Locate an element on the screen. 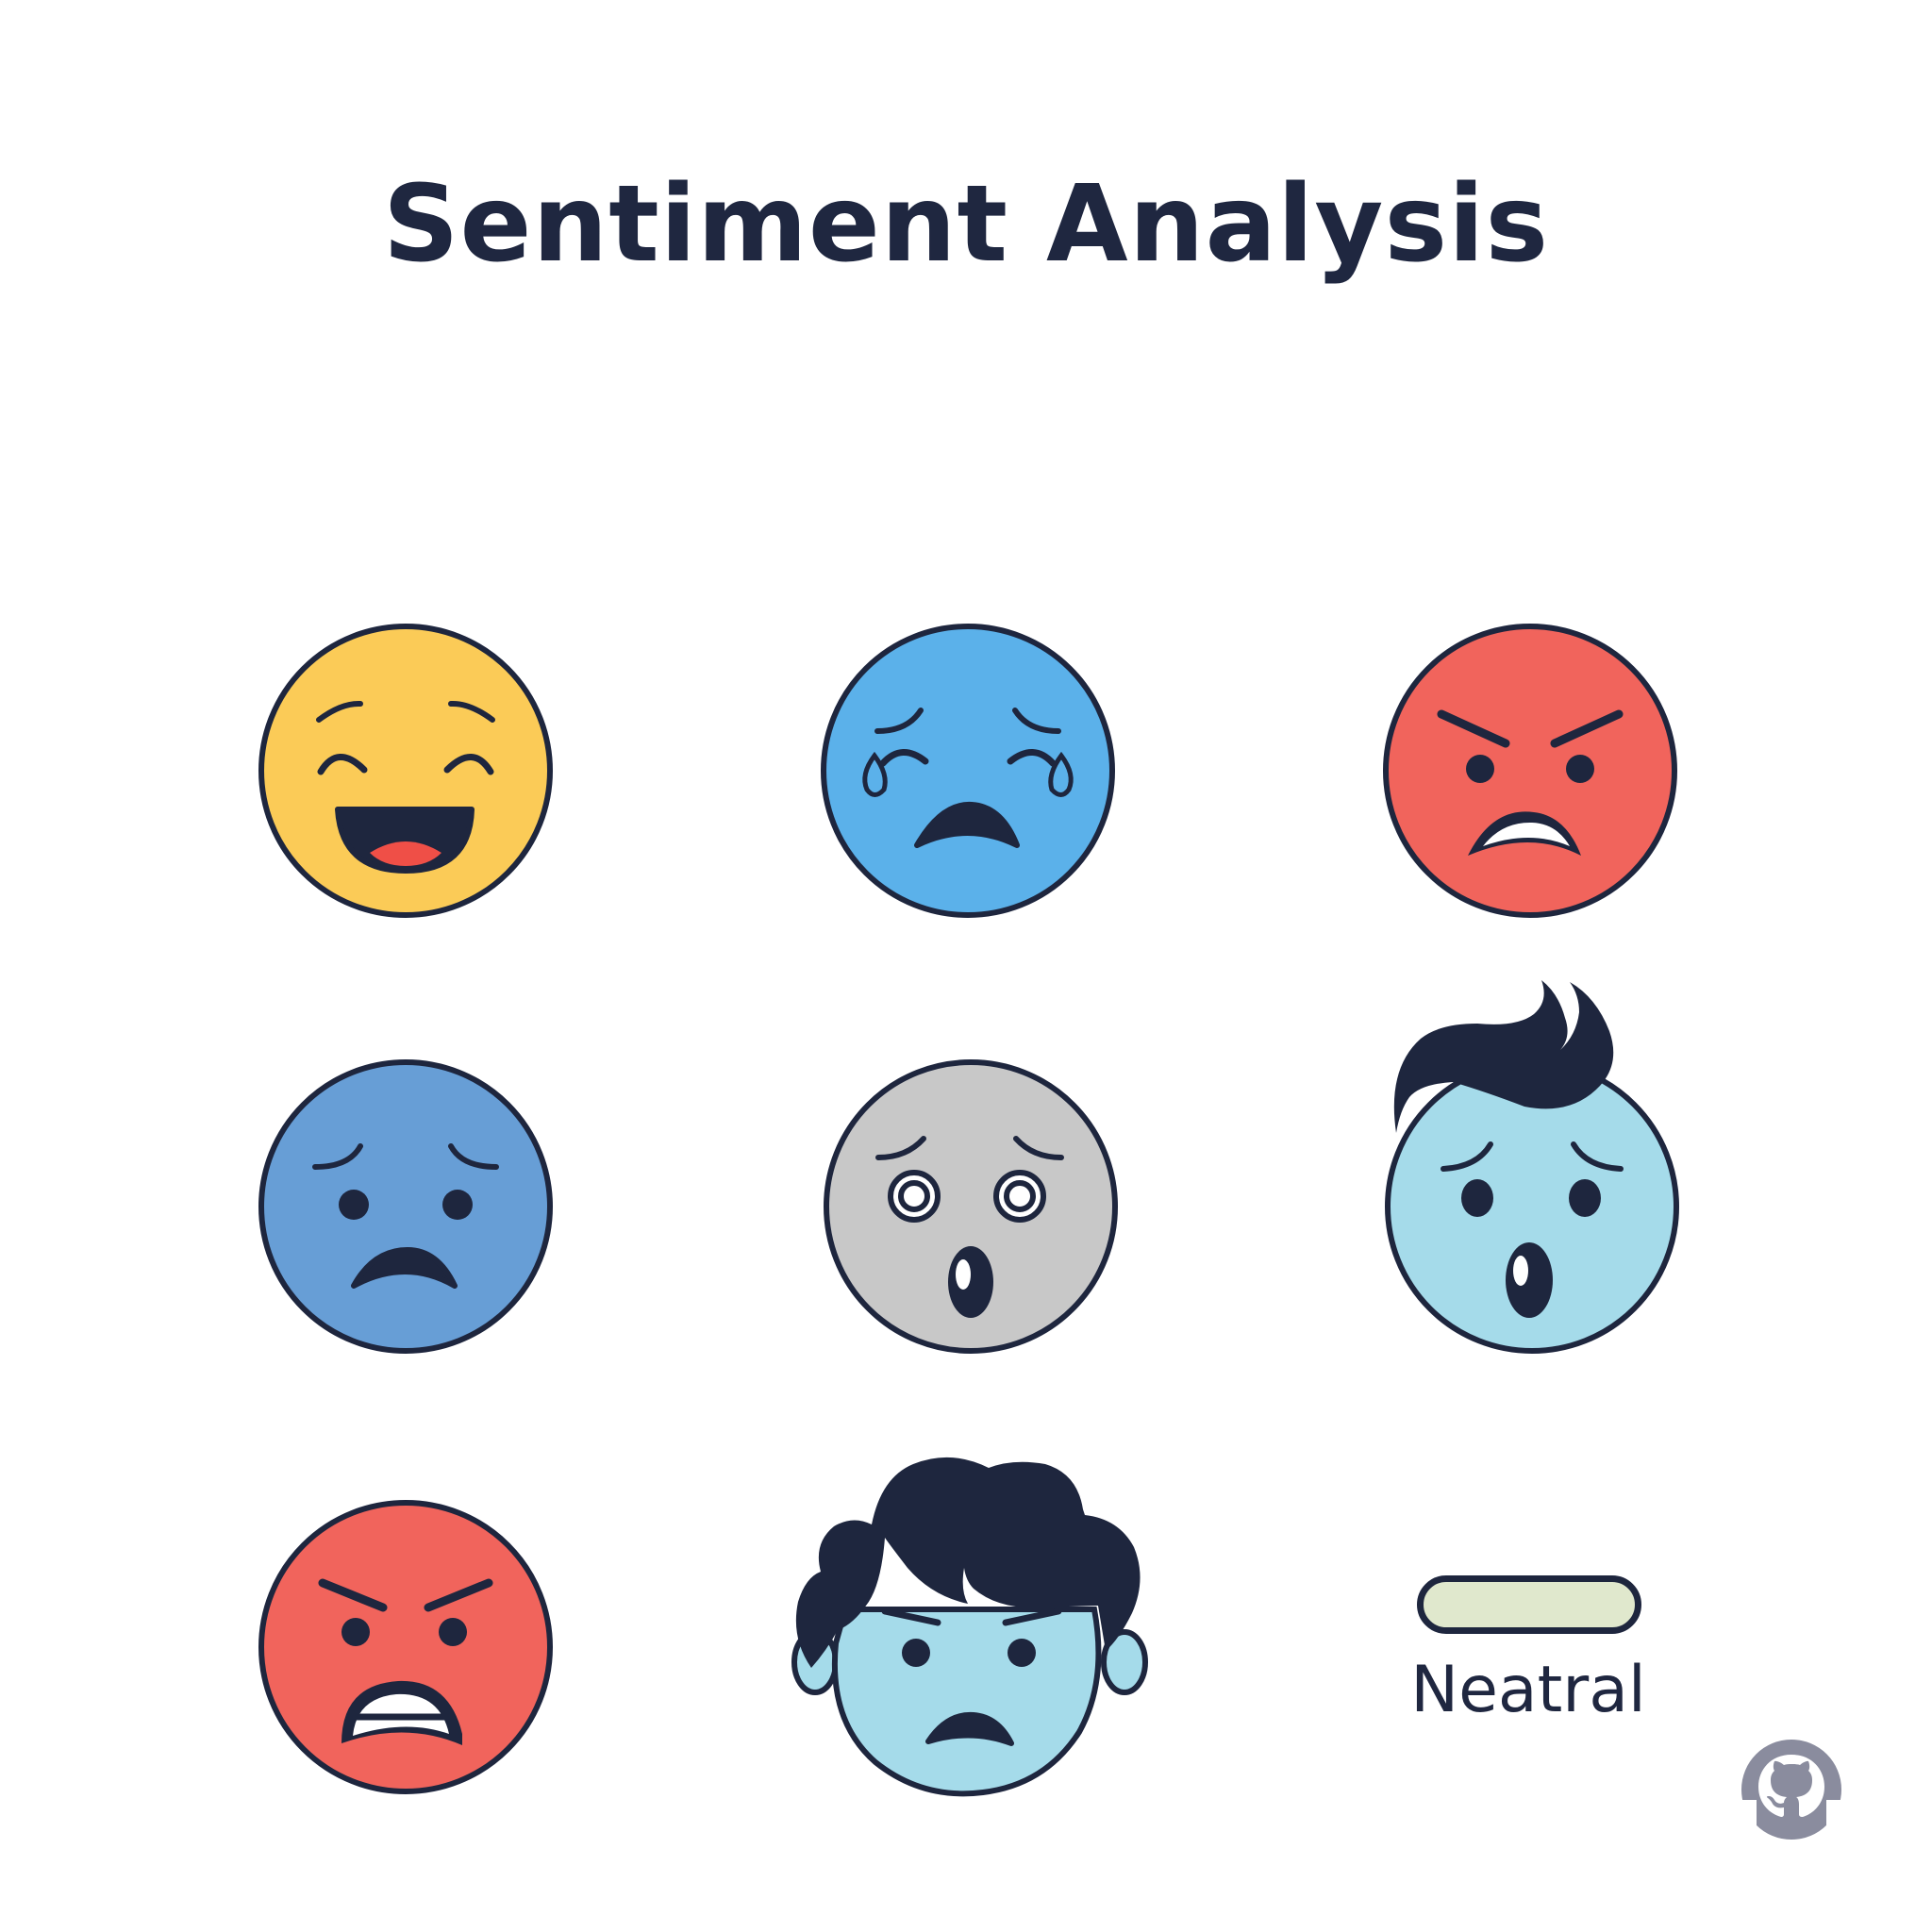 This screenshot has width=1932, height=1932. sentiment-label: Neatral is located at coordinates (1528, 1690).